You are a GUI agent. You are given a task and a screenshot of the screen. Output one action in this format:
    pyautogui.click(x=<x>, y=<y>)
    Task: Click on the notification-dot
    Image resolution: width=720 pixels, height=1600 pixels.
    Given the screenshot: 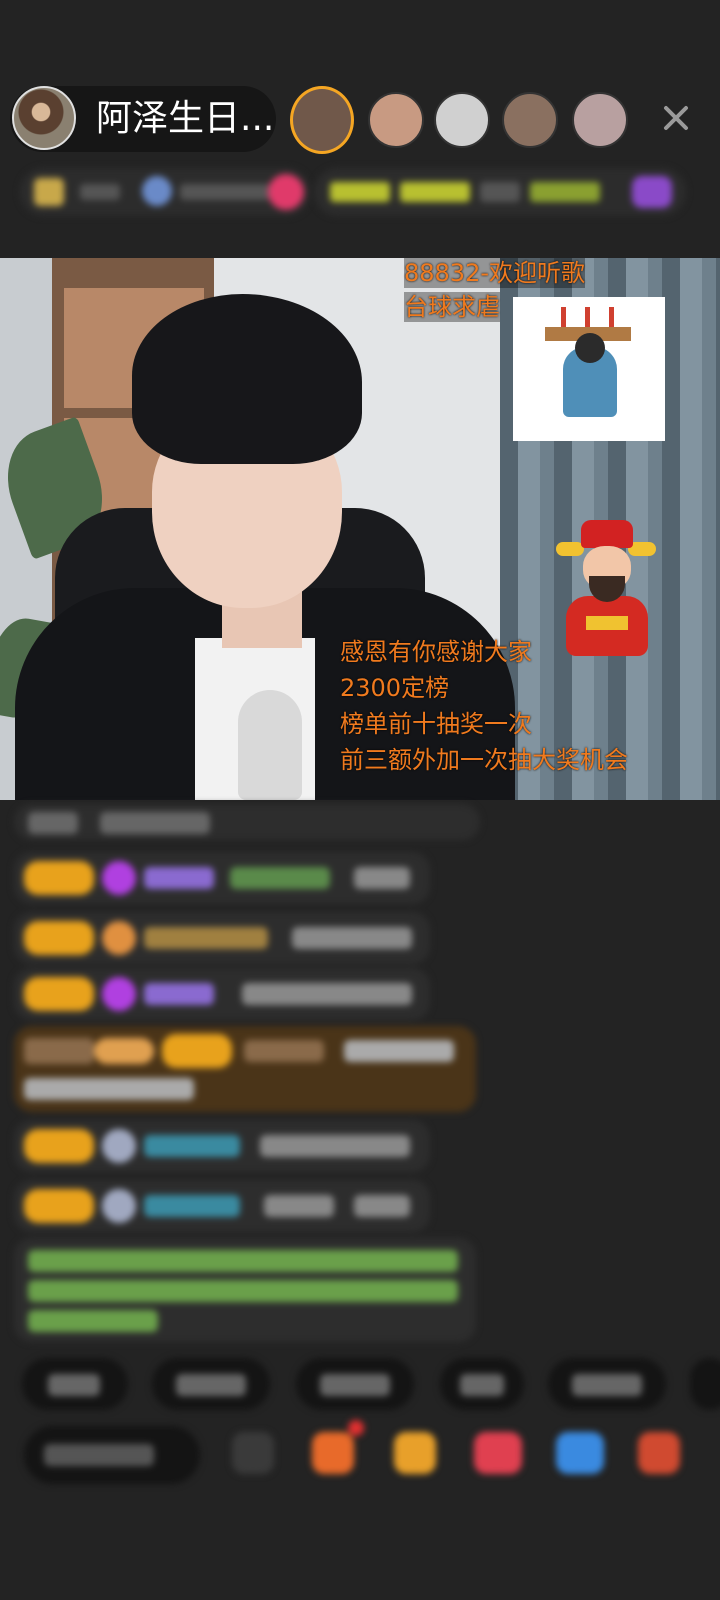 What is the action you would take?
    pyautogui.click(x=356, y=1428)
    